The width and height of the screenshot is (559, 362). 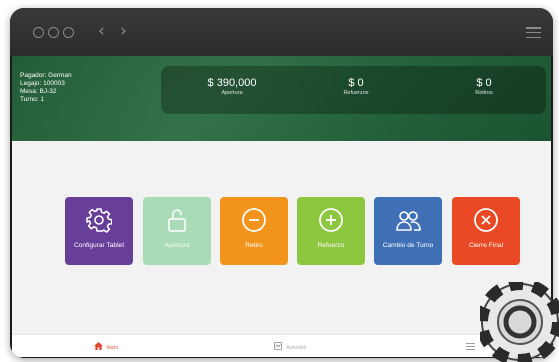 What do you see at coordinates (331, 245) in the screenshot?
I see `tile-label: Refuerzo` at bounding box center [331, 245].